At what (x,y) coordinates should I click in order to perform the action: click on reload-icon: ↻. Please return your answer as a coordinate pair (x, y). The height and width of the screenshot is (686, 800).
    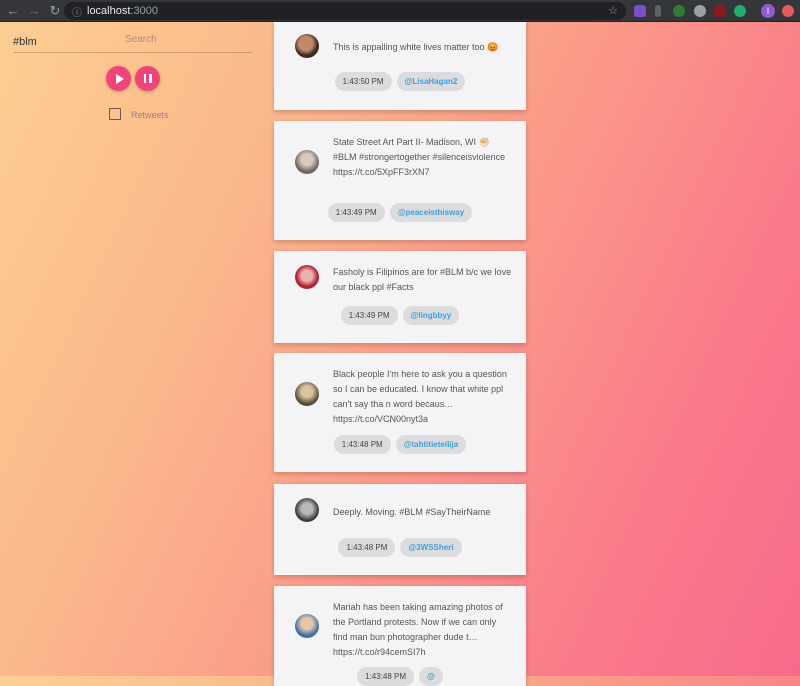
    Looking at the image, I should click on (55, 11).